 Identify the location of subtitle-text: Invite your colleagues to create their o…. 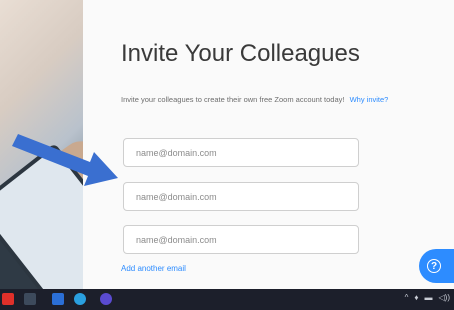
(233, 99).